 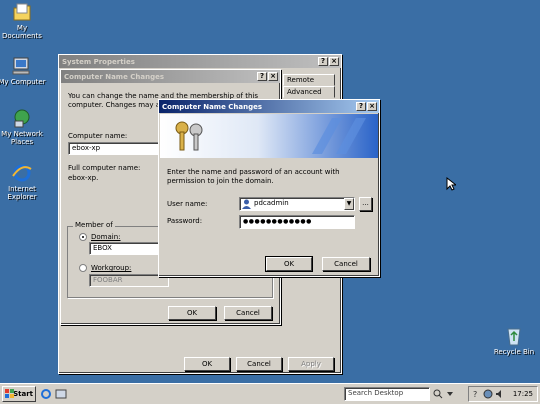 I want to click on volume-tray-icon, so click(x=500, y=394).